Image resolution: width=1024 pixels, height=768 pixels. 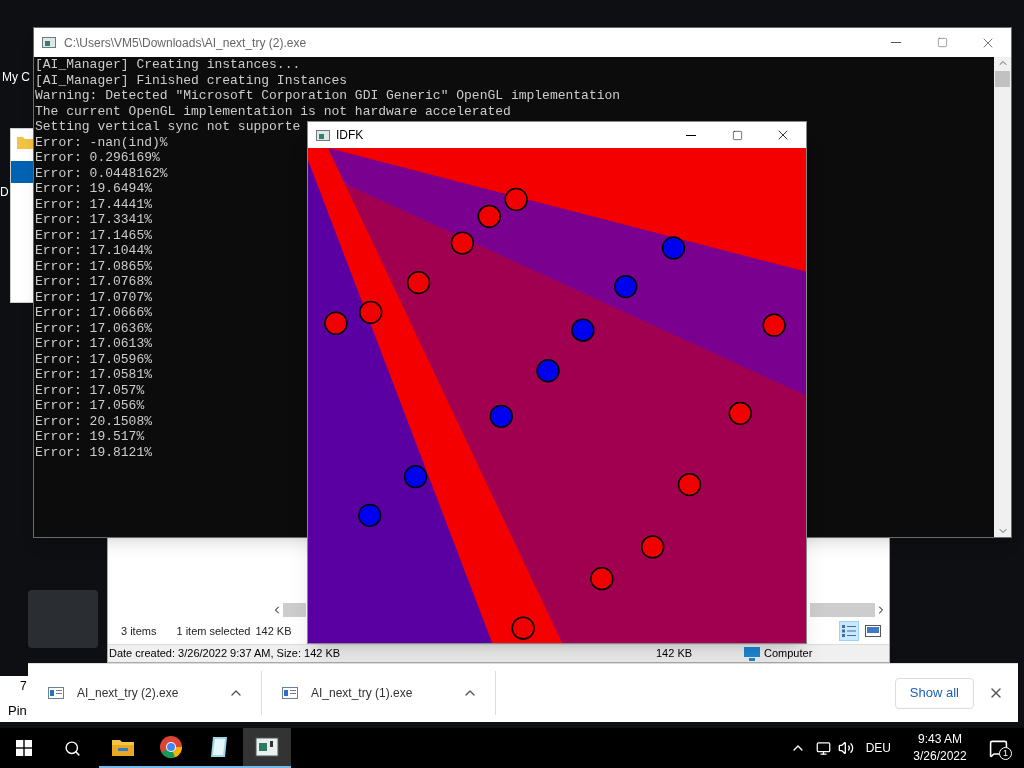 I want to click on language-indicator: DEU, so click(x=878, y=748).